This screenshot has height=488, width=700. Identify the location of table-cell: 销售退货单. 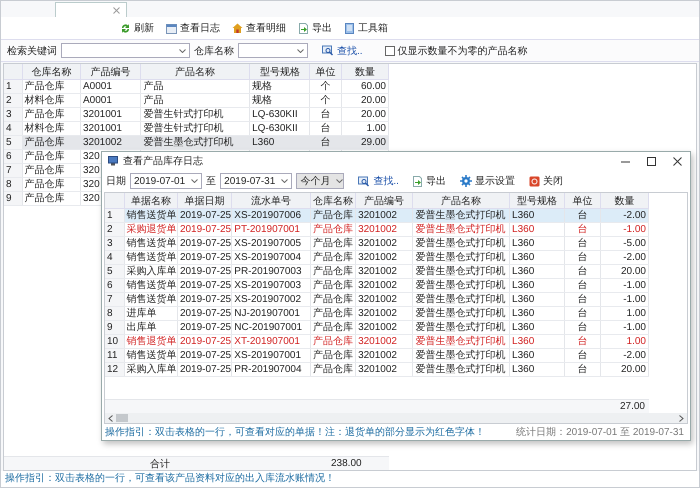
(151, 341).